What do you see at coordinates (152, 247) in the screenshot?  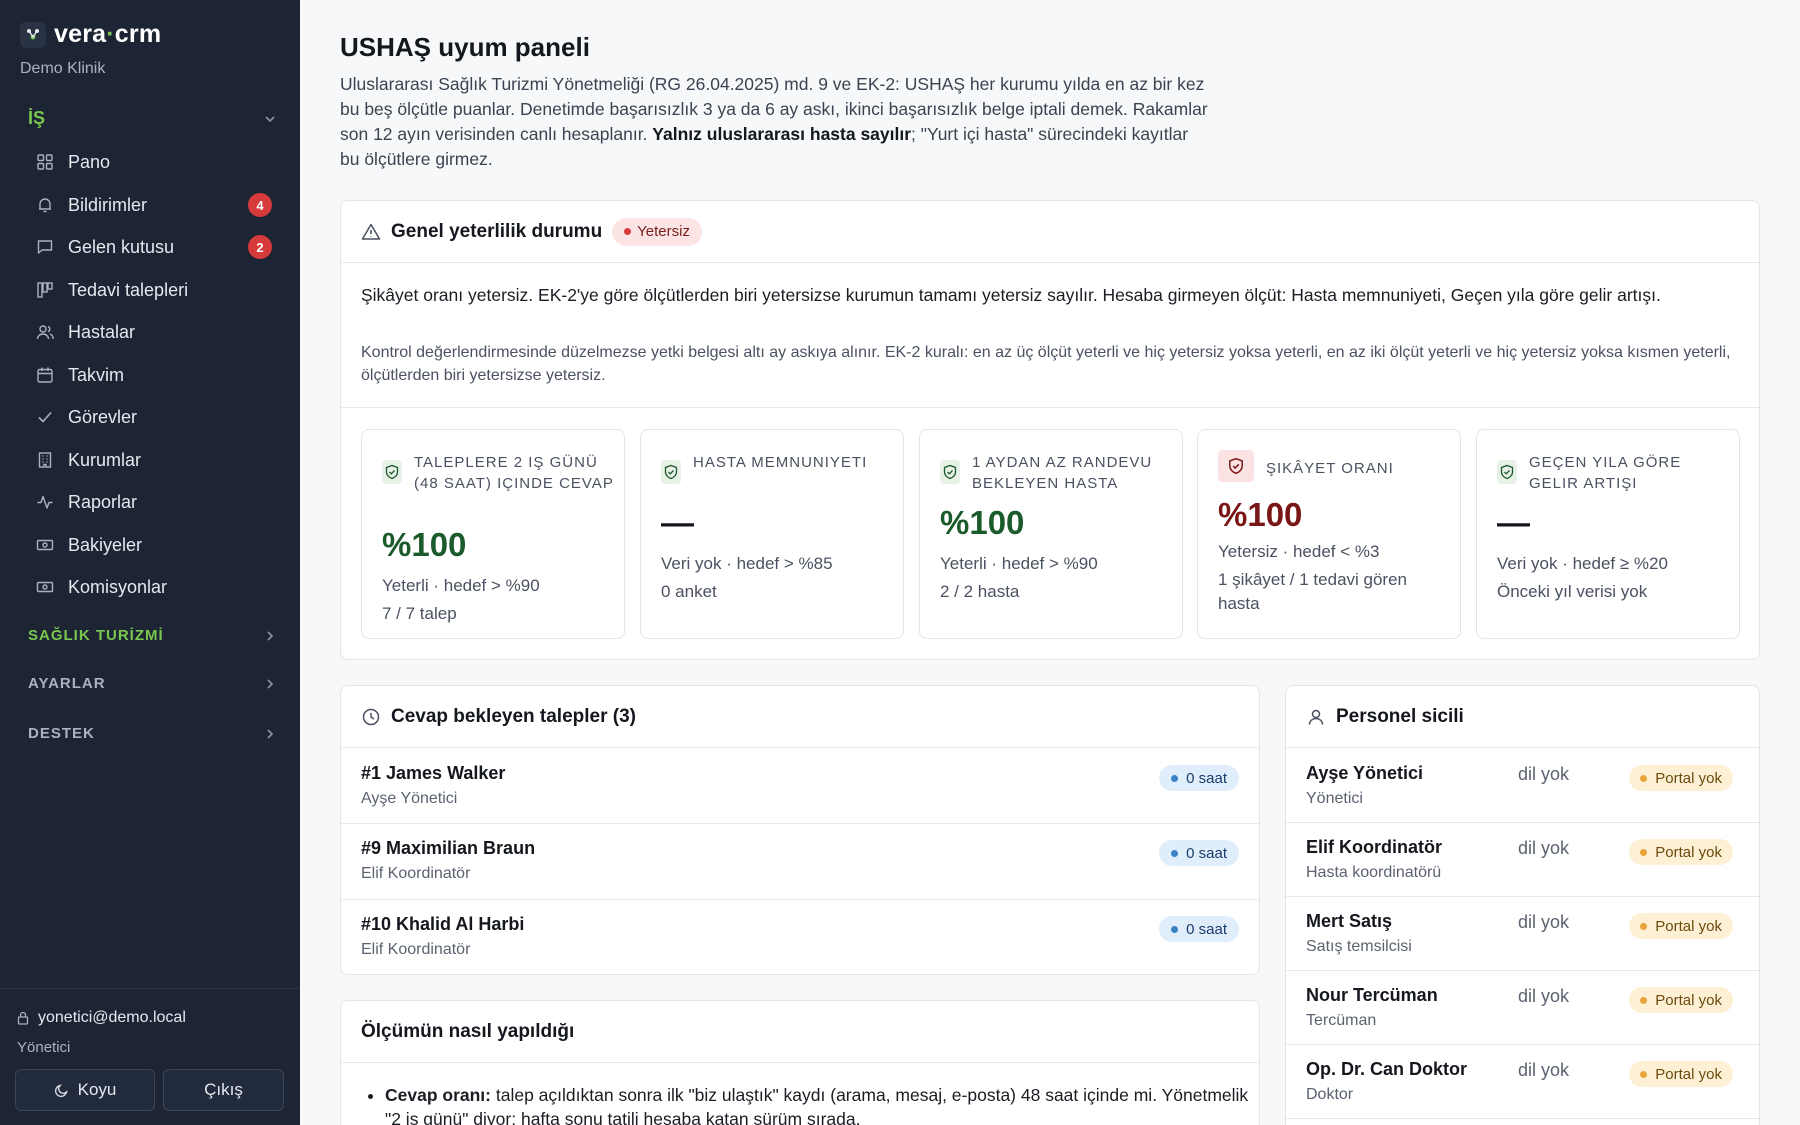 I see `sidebar-item-gelen-kutusu: Gelen kutusu 2` at bounding box center [152, 247].